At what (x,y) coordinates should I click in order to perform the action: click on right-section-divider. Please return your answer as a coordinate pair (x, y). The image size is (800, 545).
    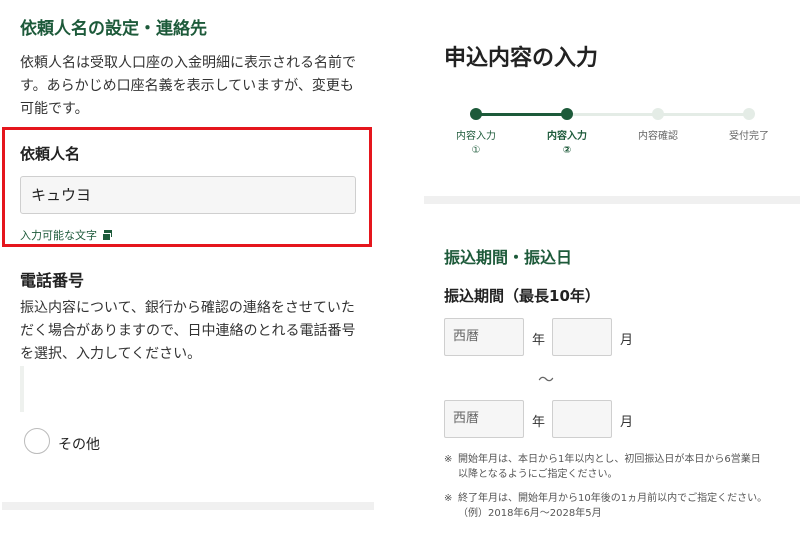
    Looking at the image, I should click on (612, 200).